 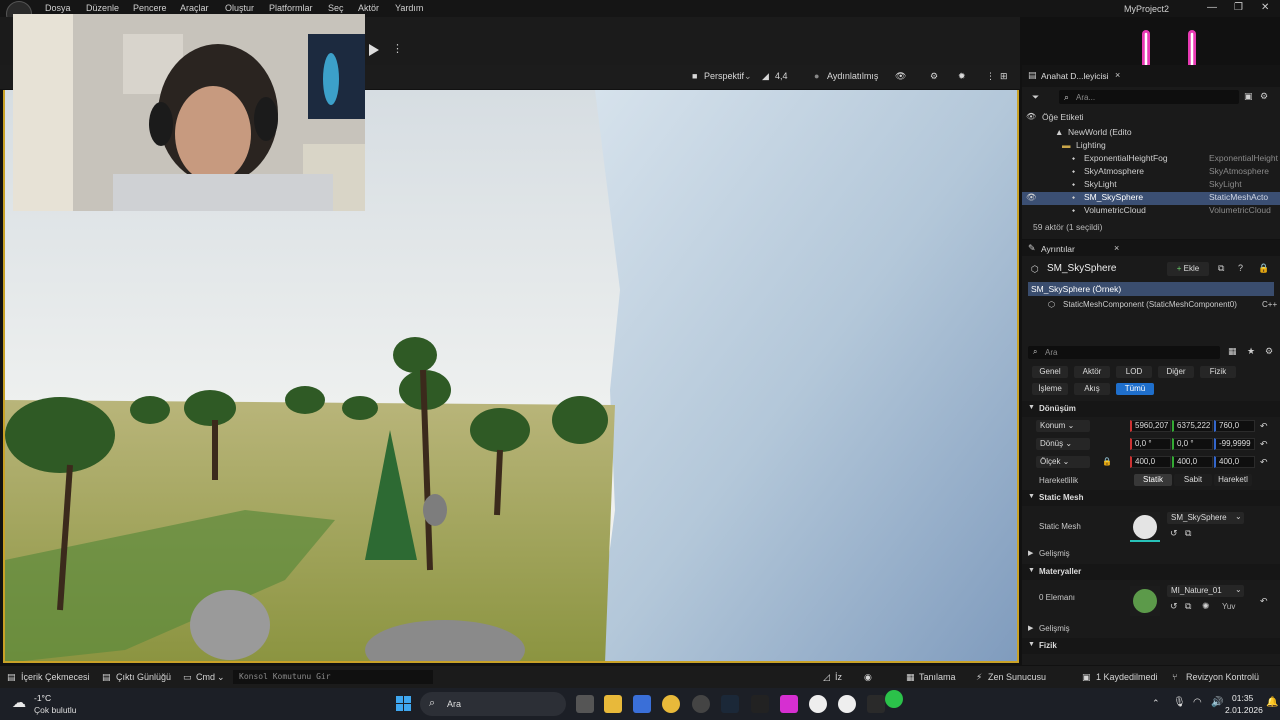 I want to click on maximize-icon: ❐, so click(x=1238, y=7).